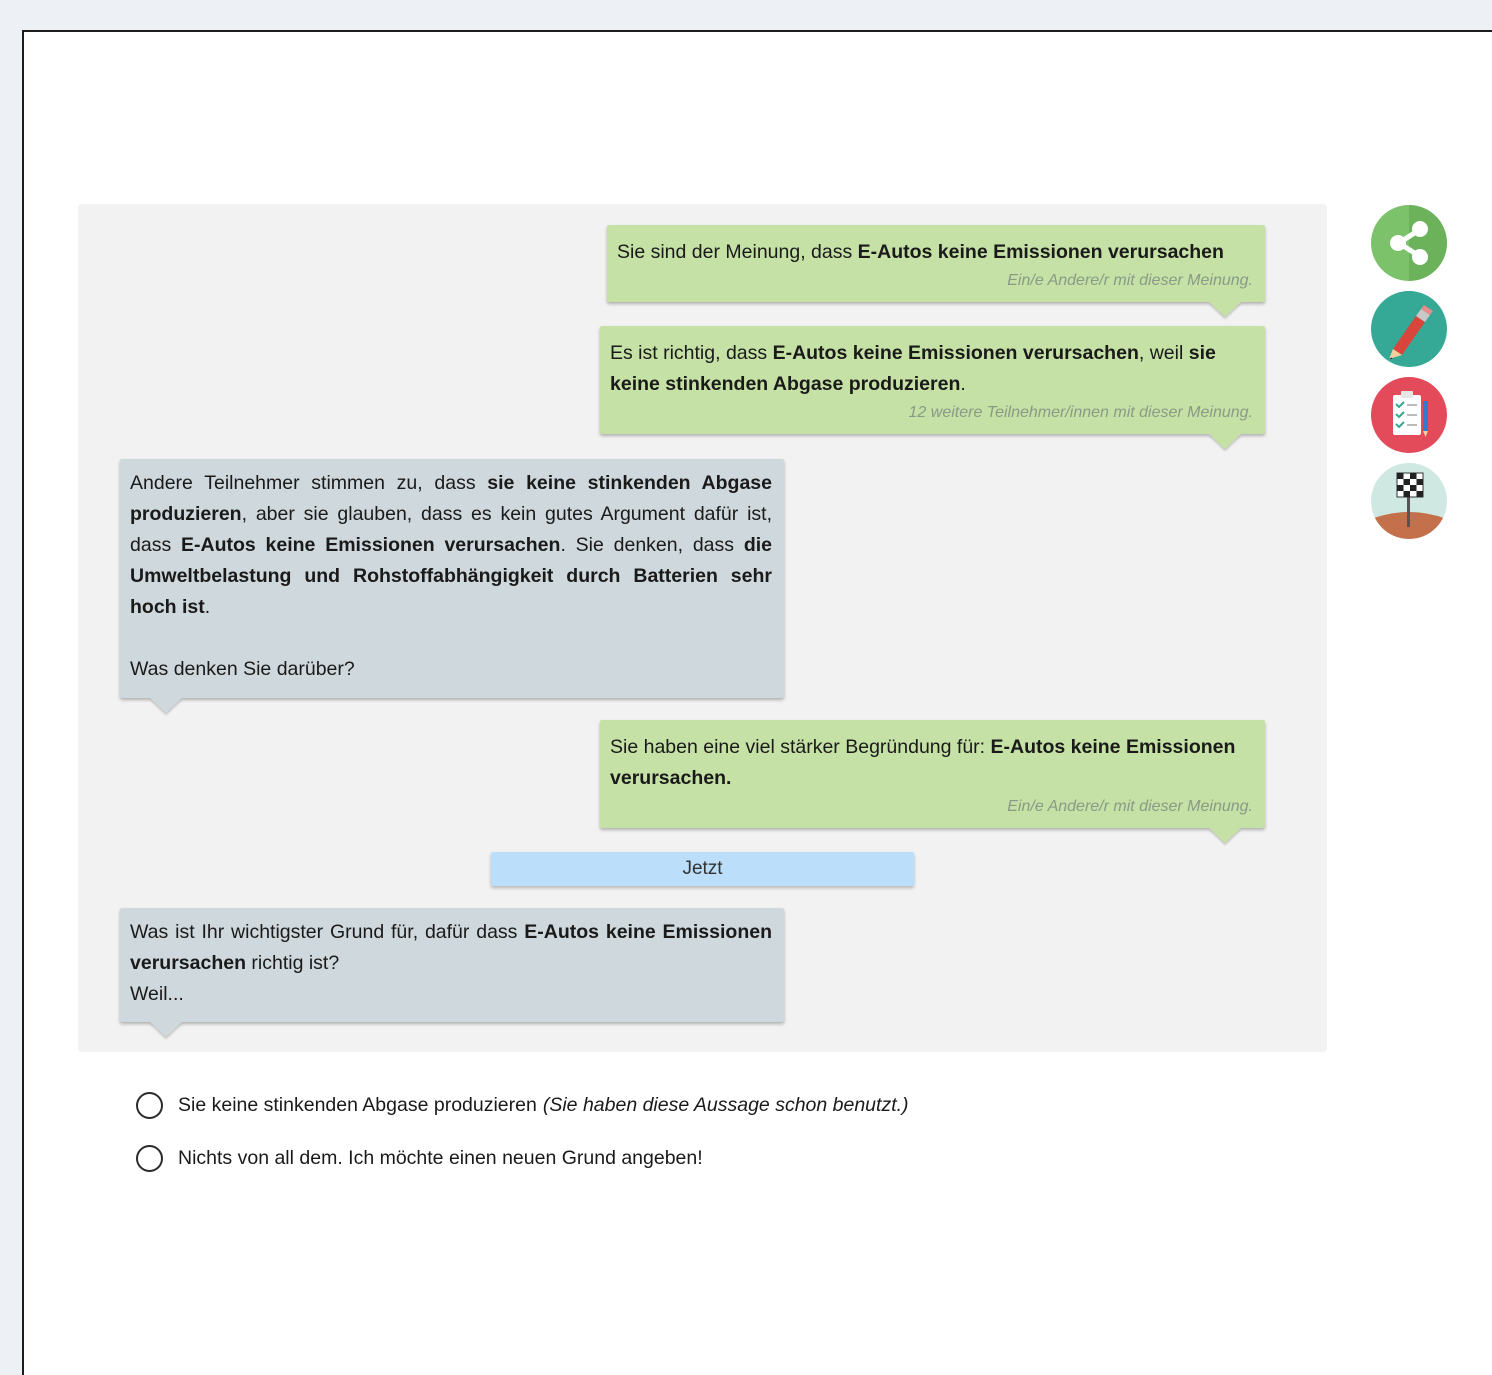 This screenshot has width=1492, height=1375. I want to click on message-question: Was denken Sie darüber?, so click(242, 669).